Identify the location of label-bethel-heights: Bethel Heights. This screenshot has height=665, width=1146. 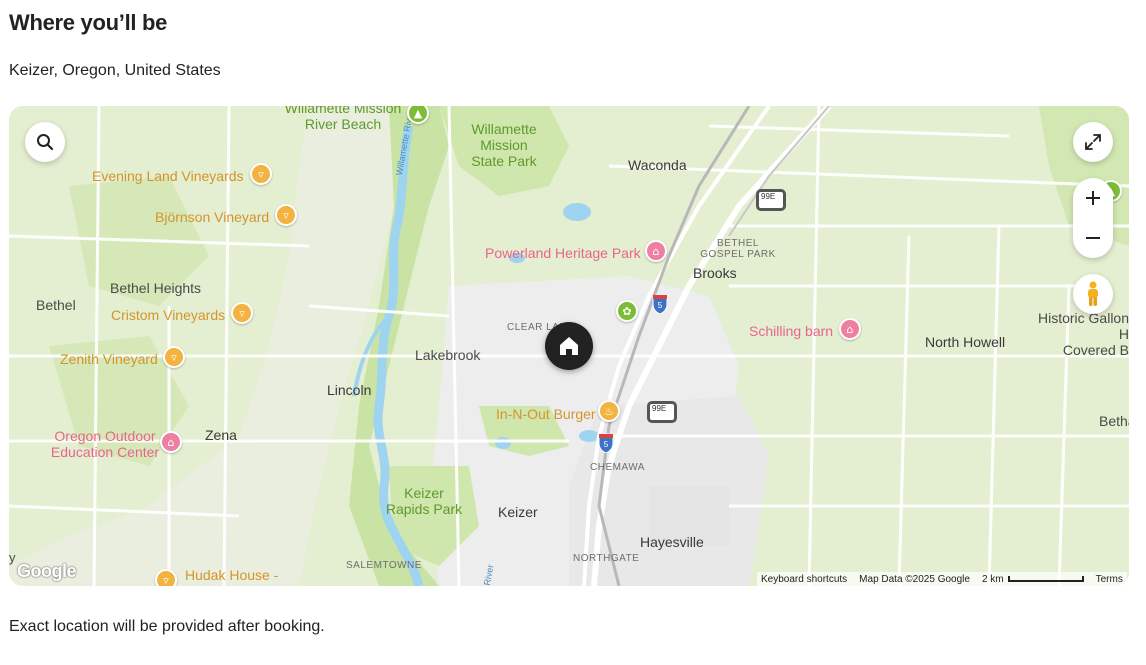
(156, 288).